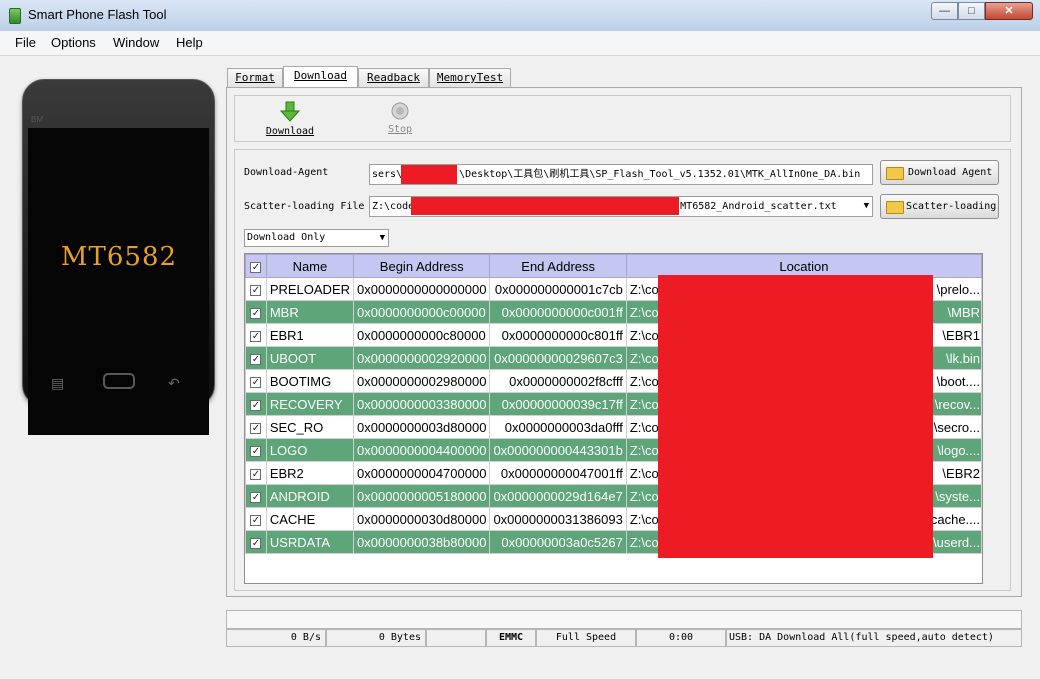  Describe the element at coordinates (310, 496) in the screenshot. I see `partition-name: ANDROID` at that location.